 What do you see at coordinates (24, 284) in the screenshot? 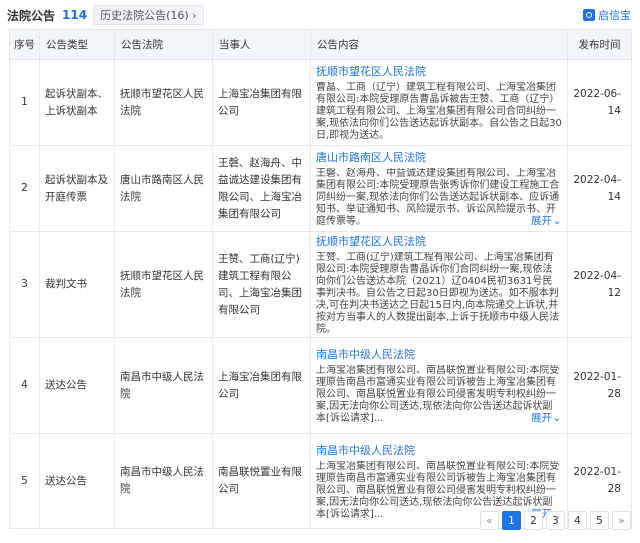
I see `row-index: 3` at bounding box center [24, 284].